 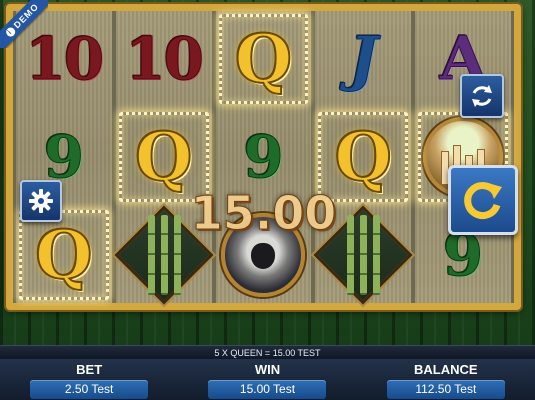 What do you see at coordinates (26, 16) in the screenshot?
I see `demo-label: DEMO` at bounding box center [26, 16].